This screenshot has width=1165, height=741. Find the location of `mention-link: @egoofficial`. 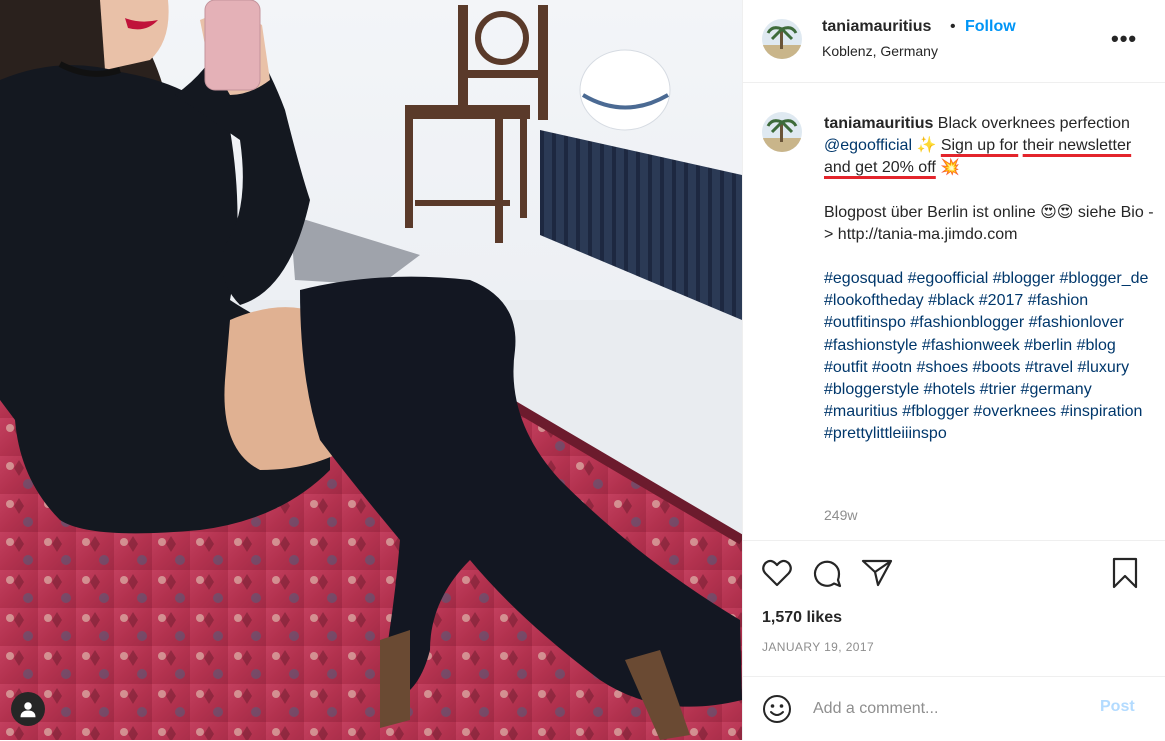

mention-link: @egoofficial is located at coordinates (868, 145).